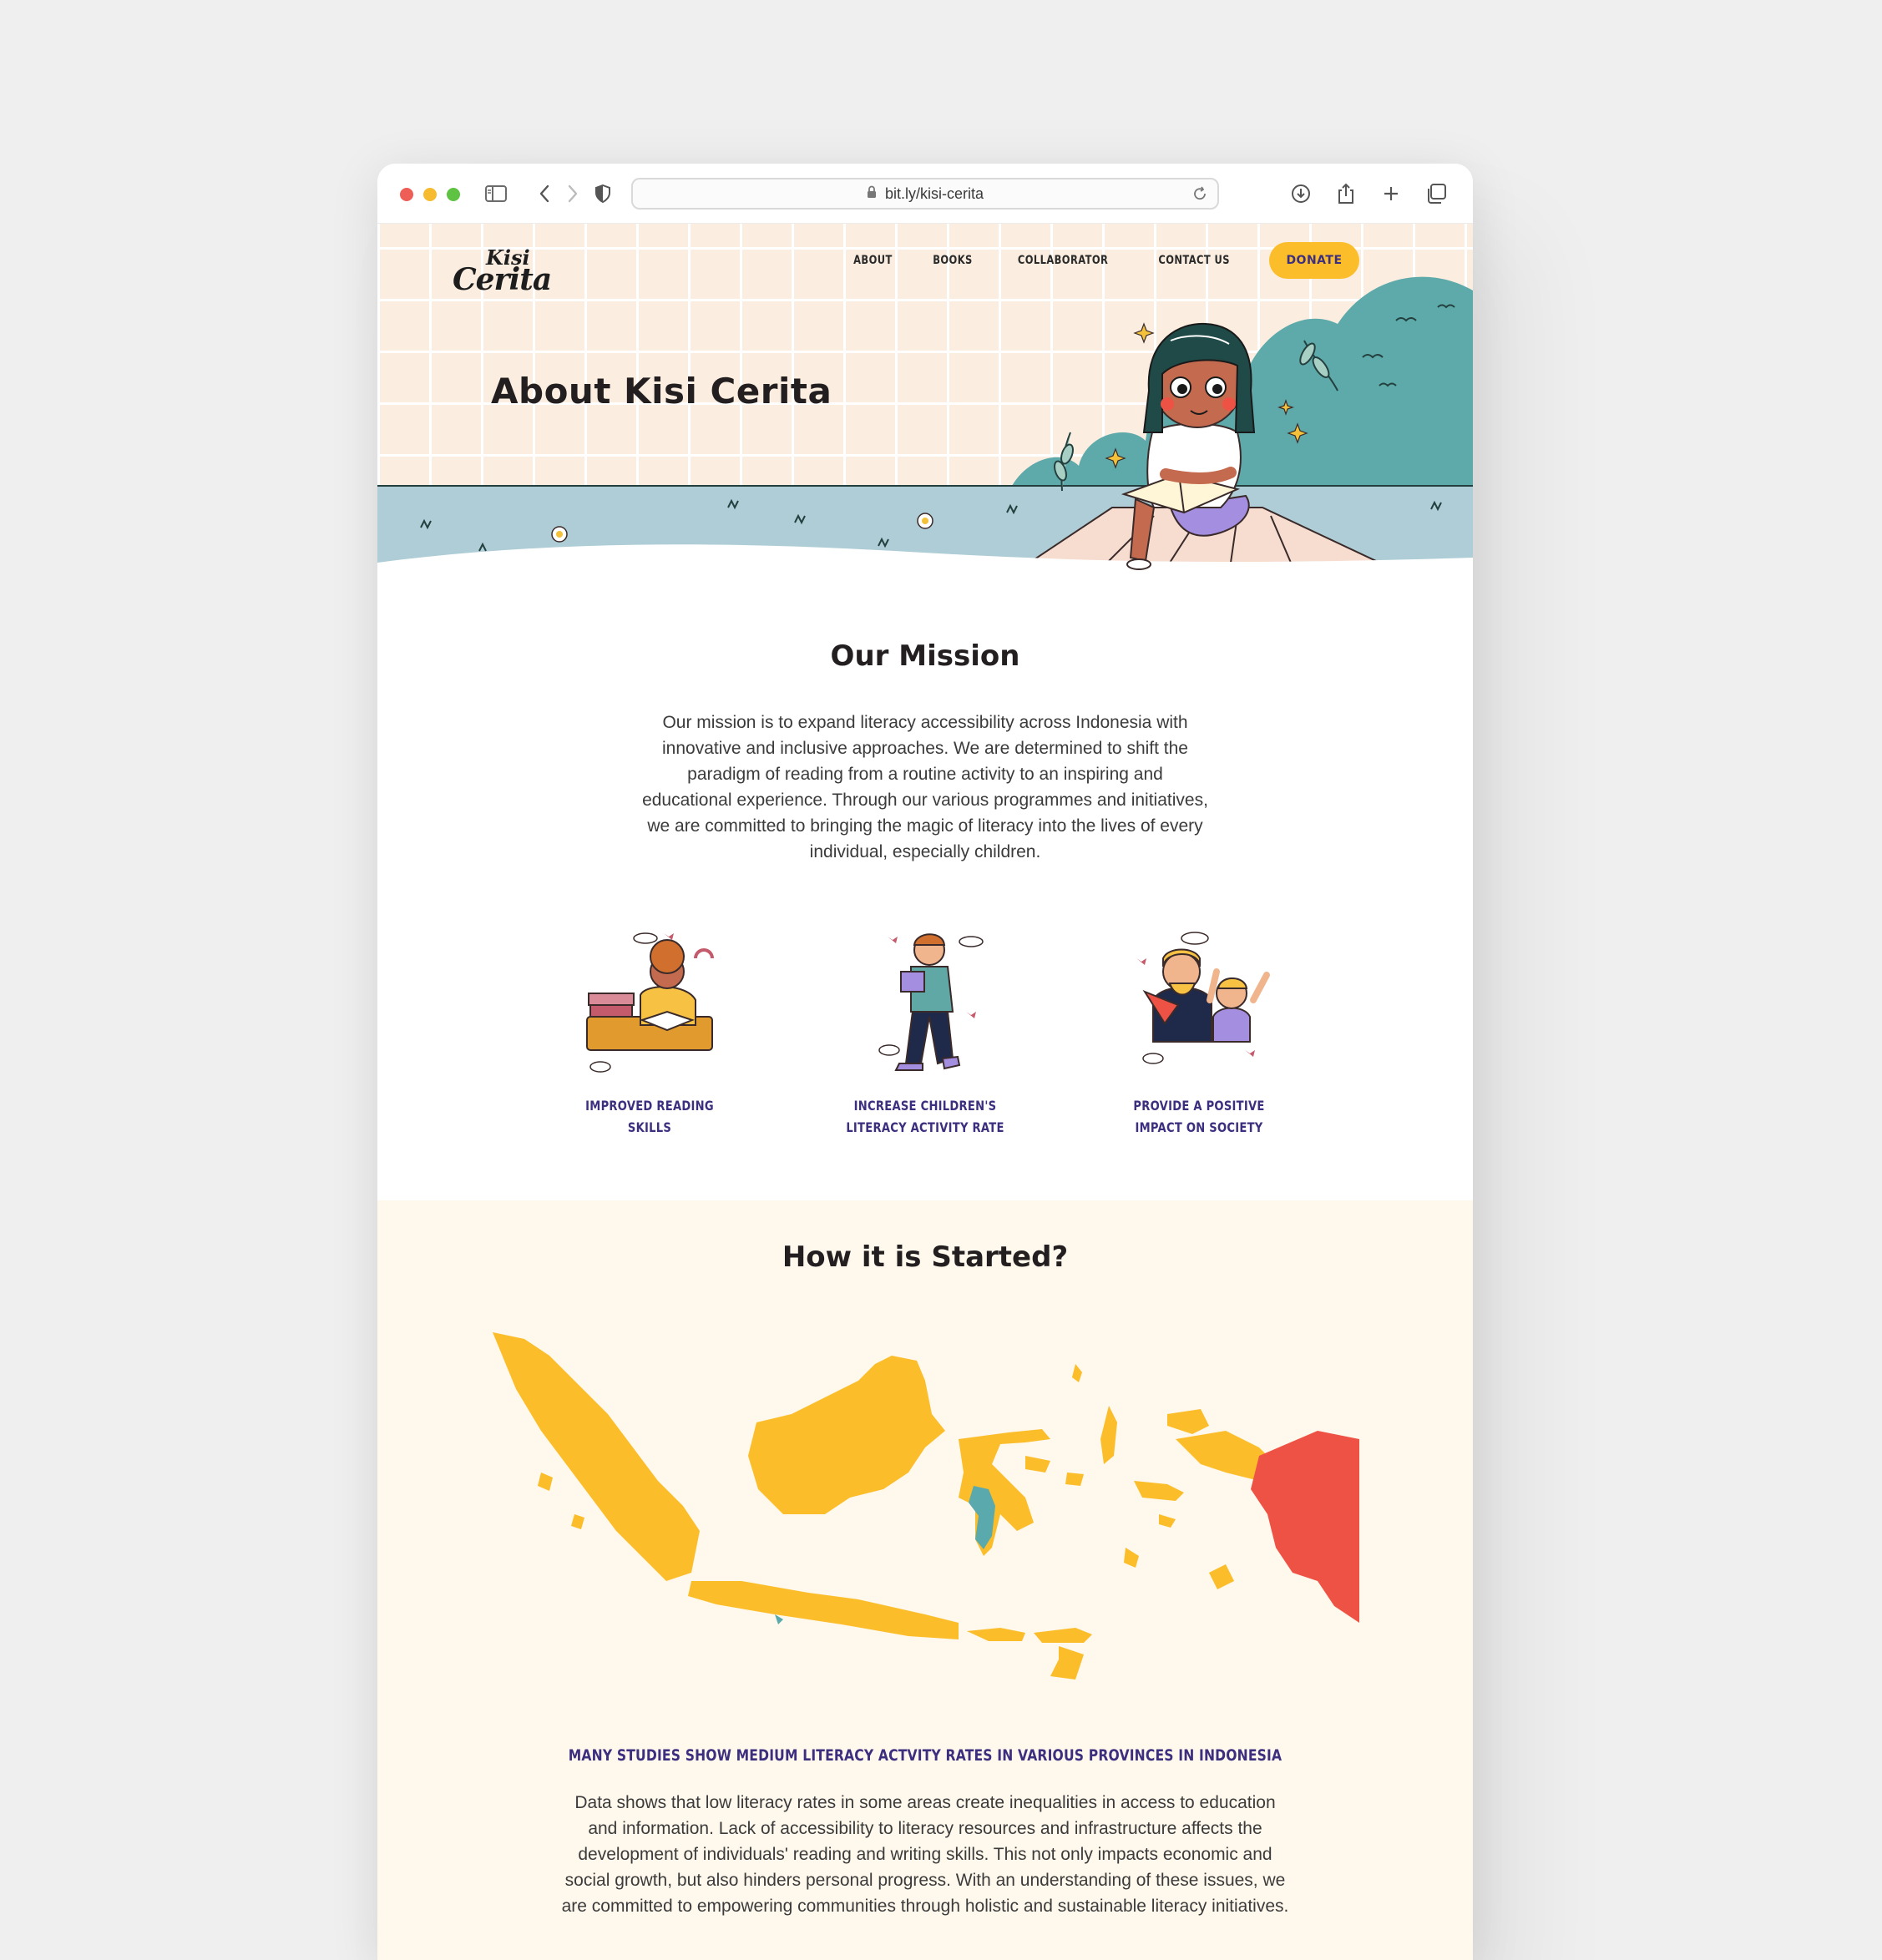 Image resolution: width=1882 pixels, height=1960 pixels. What do you see at coordinates (1346, 193) in the screenshot?
I see `share-icon` at bounding box center [1346, 193].